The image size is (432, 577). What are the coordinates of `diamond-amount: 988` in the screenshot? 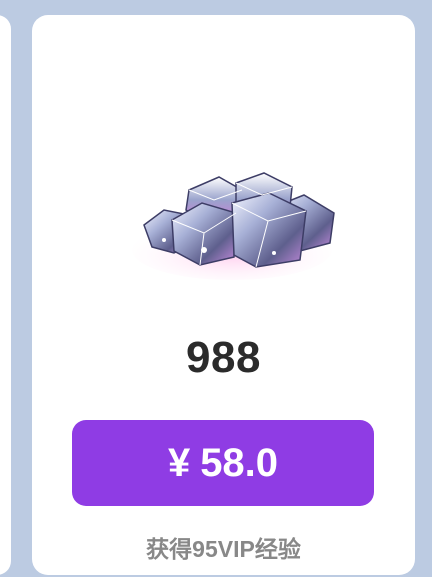 It's located at (223, 357).